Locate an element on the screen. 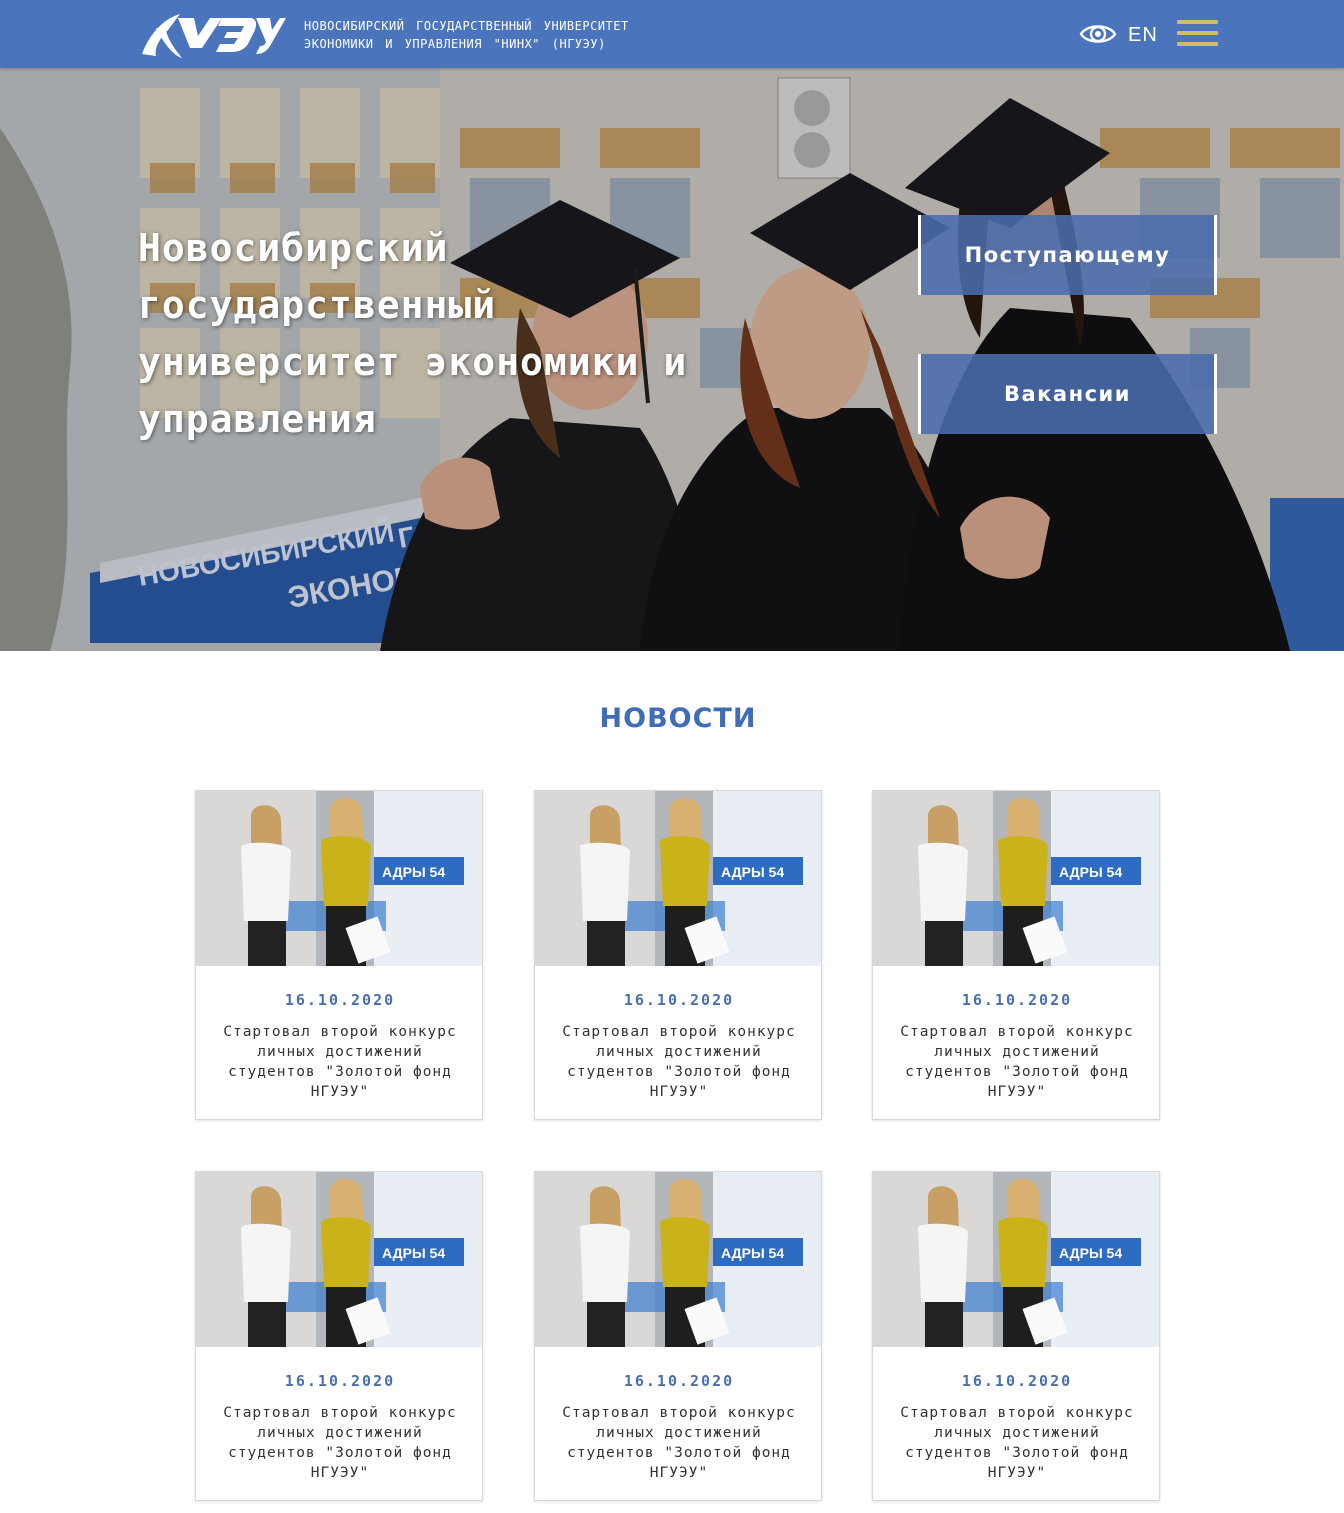 This screenshot has width=1344, height=1513. language-switch: EN is located at coordinates (1143, 35).